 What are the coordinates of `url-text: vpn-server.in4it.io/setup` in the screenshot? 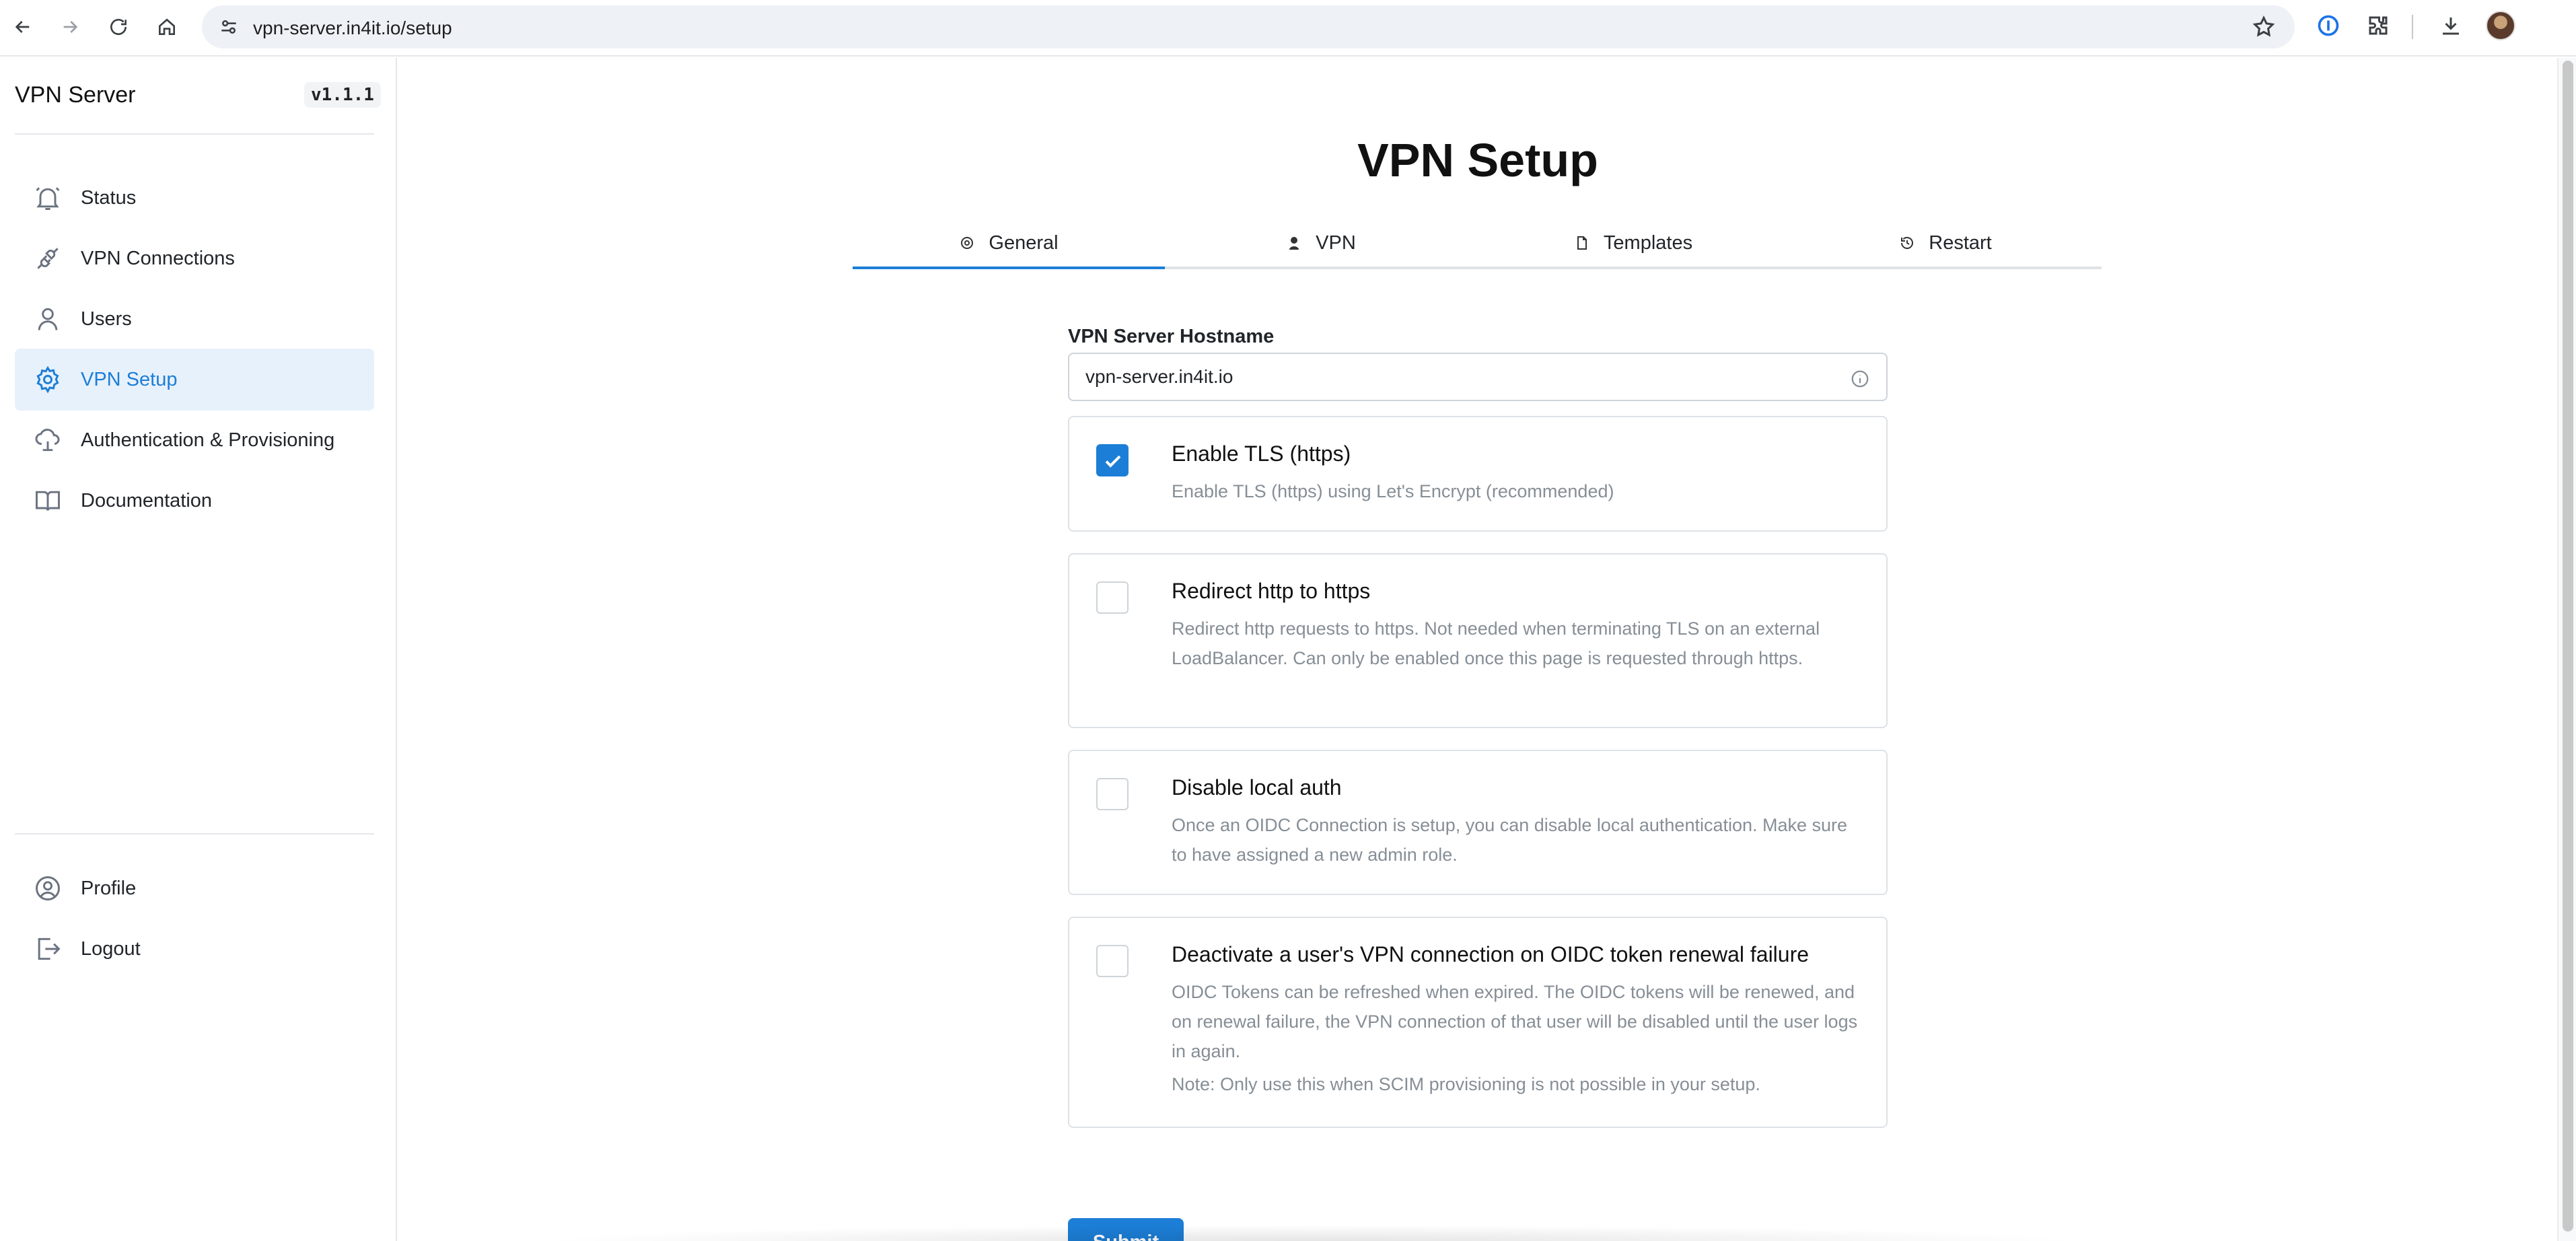 It's located at (353, 28).